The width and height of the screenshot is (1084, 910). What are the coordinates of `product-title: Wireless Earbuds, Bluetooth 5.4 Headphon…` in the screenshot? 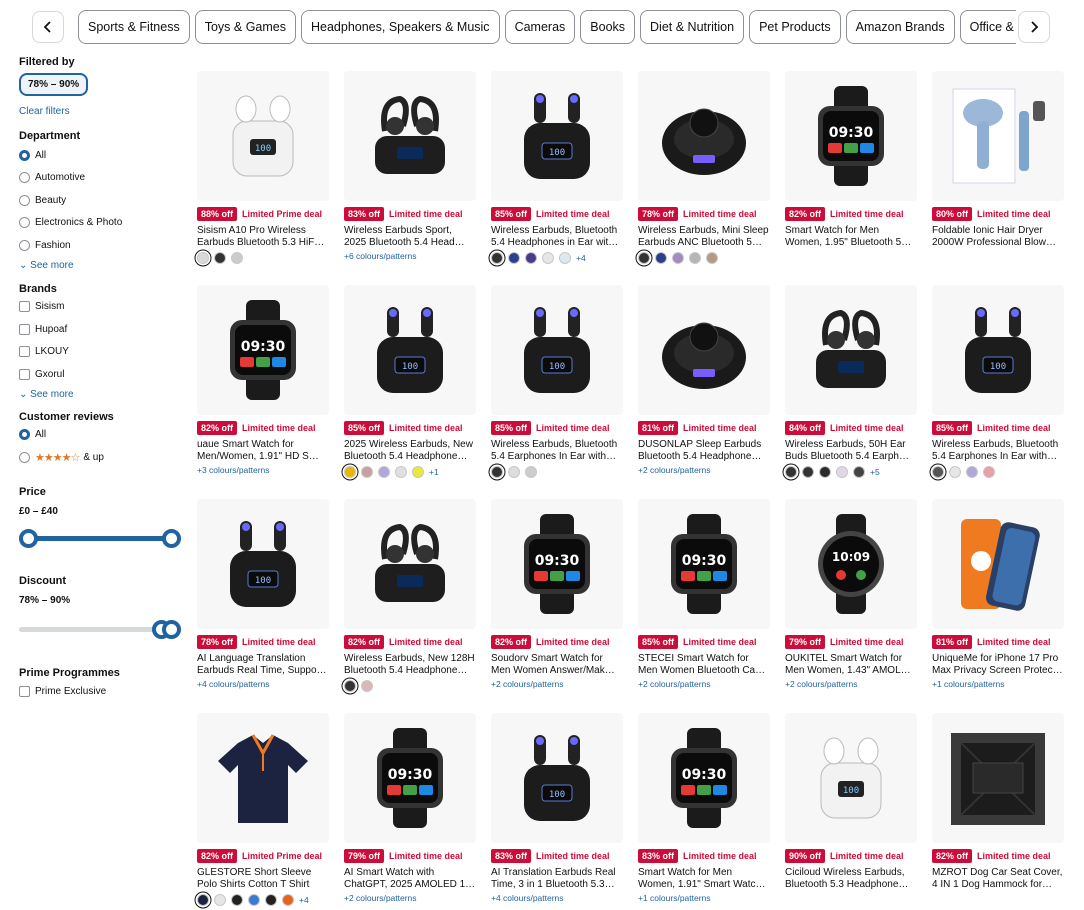 It's located at (557, 237).